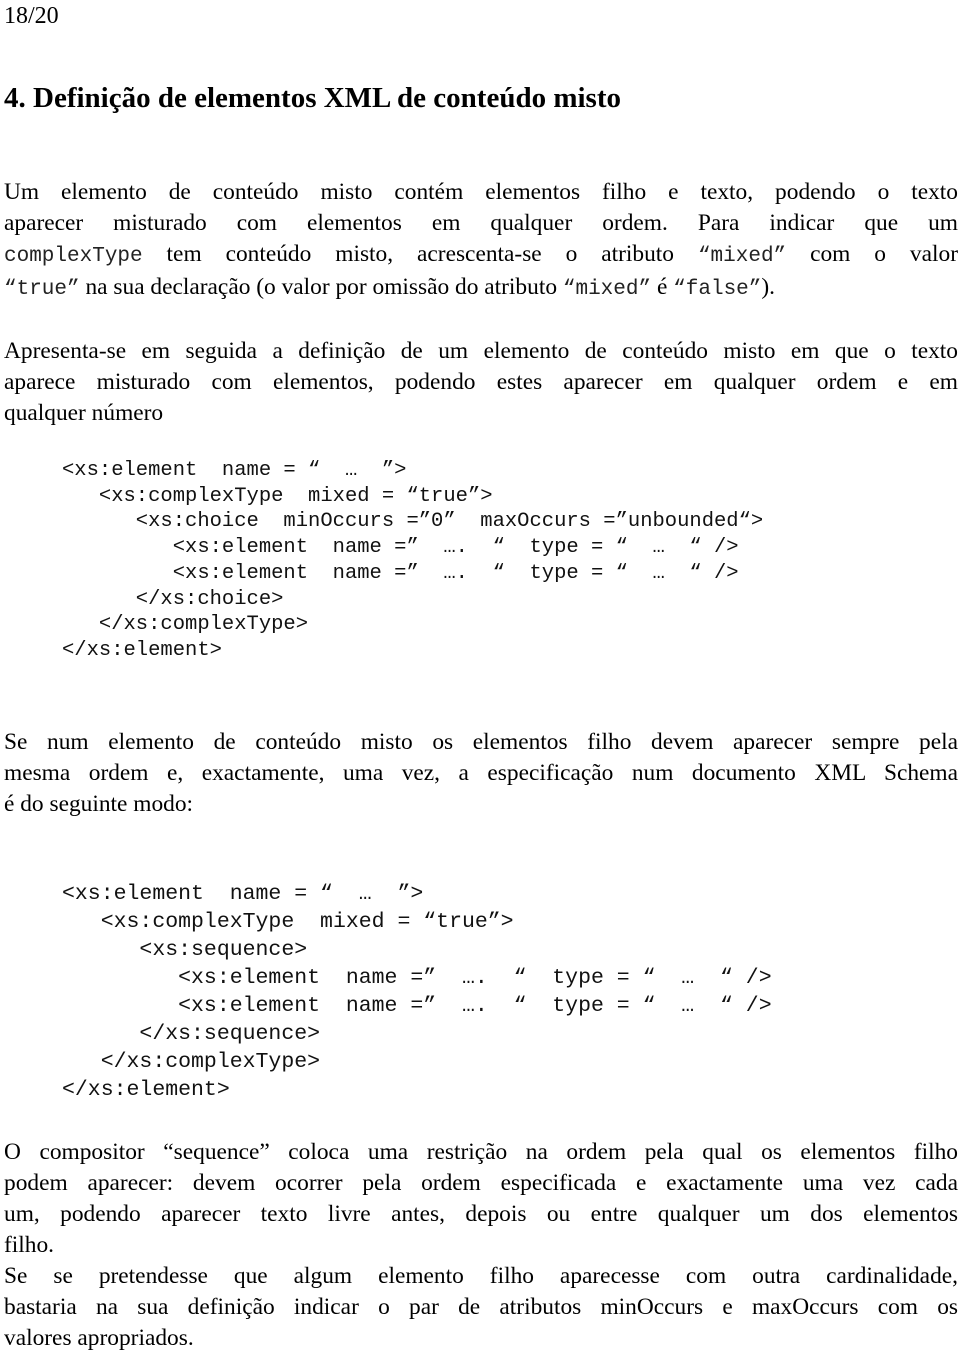 This screenshot has width=960, height=1354. I want to click on inline-code-false: “false”, so click(717, 289).